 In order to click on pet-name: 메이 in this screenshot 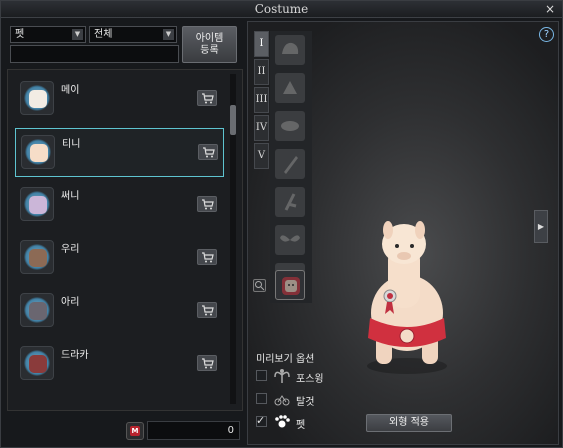, I will do `click(70, 90)`.